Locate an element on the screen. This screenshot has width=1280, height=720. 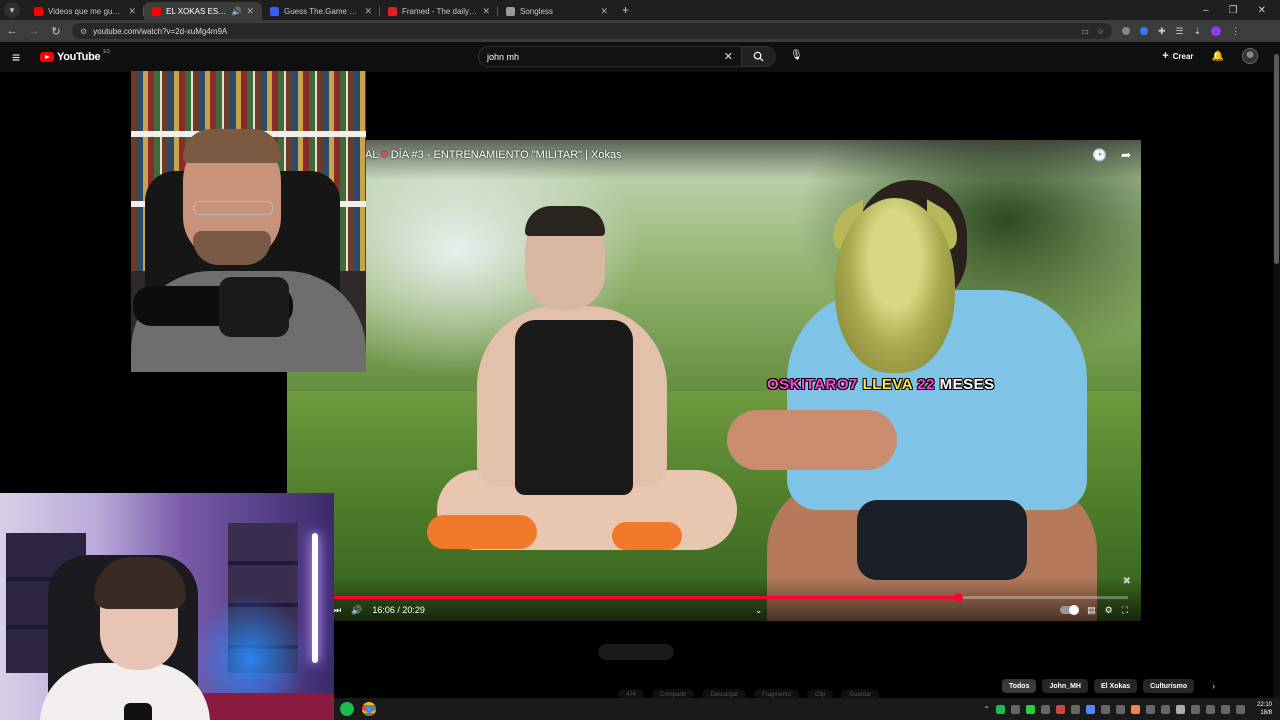
tab-title: Songless is located at coordinates (536, 11).